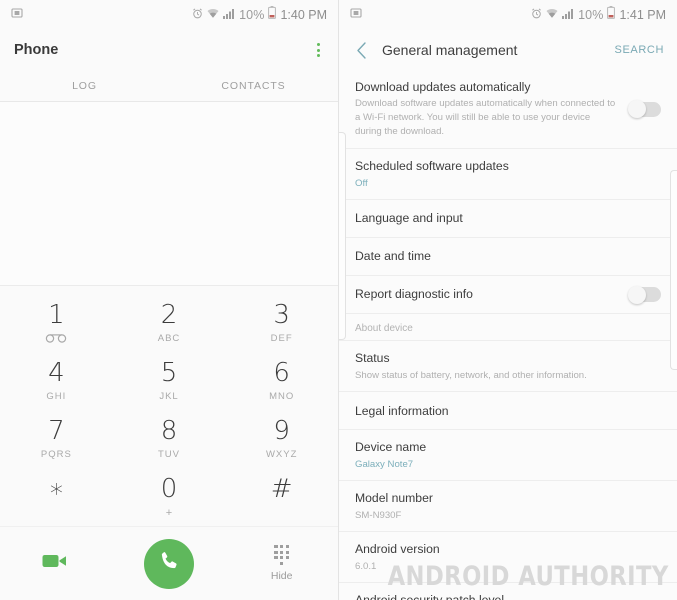  I want to click on dialpad-key-2: 2 ABC, so click(169, 323).